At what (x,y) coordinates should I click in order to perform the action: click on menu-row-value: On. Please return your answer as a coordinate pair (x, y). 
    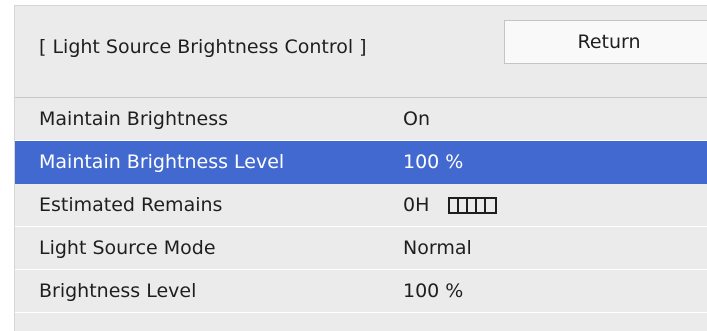
    Looking at the image, I should click on (416, 119).